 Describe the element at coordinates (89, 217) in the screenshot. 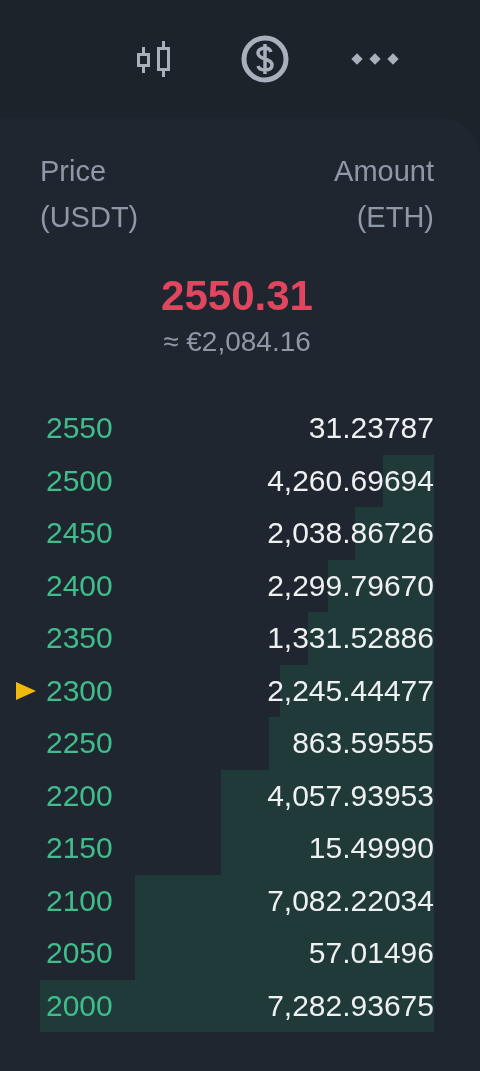

I see `price-unit: (USDT)` at that location.